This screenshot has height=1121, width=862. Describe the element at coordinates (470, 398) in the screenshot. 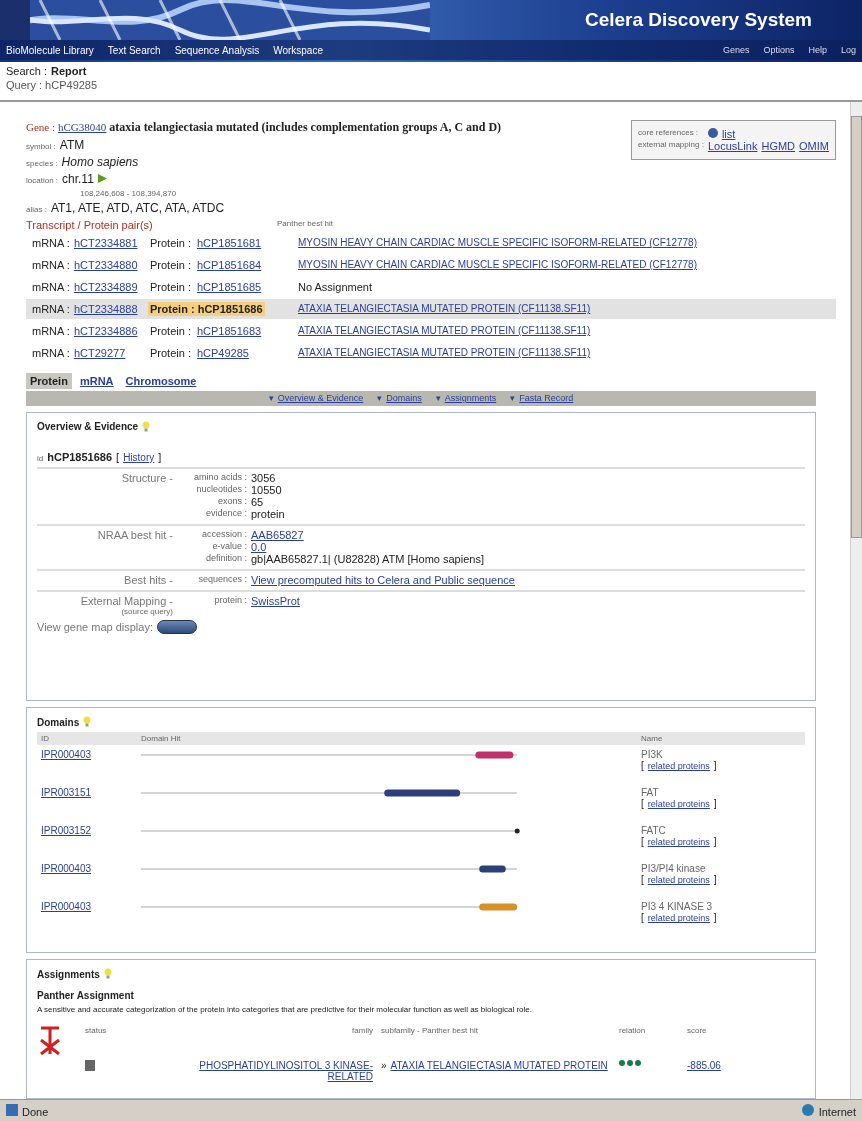

I see `section-link: Assignments` at that location.